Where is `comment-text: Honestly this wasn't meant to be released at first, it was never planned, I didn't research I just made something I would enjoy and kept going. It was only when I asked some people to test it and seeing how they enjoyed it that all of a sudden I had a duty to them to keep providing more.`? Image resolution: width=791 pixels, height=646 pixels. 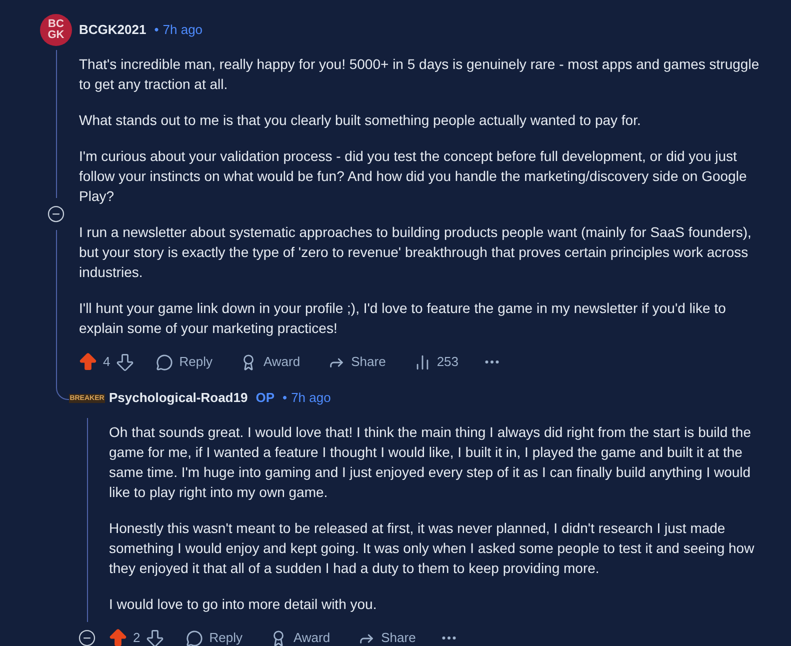 comment-text: Honestly this wasn't meant to be released at first, it was never planned, I didn't research I just made something I would enjoy and kept going. It was only when I asked some people to test it and seeing how they enjoyed it that all of a sudden I had a duty to them to keep providing more. is located at coordinates (432, 548).